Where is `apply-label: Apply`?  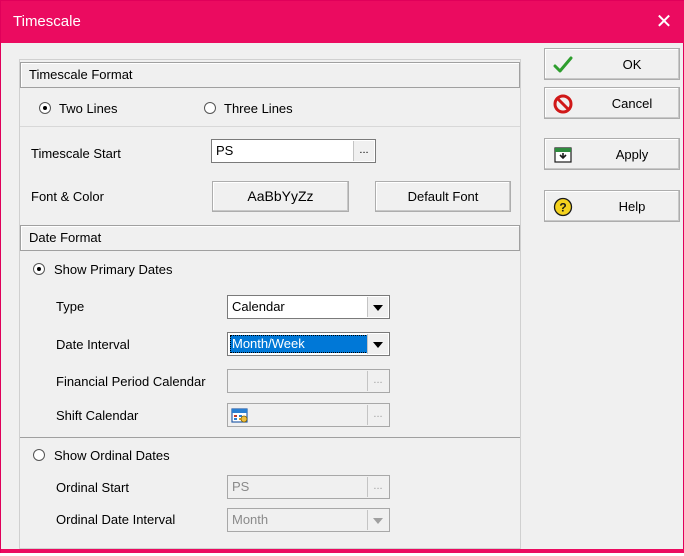 apply-label: Apply is located at coordinates (632, 154).